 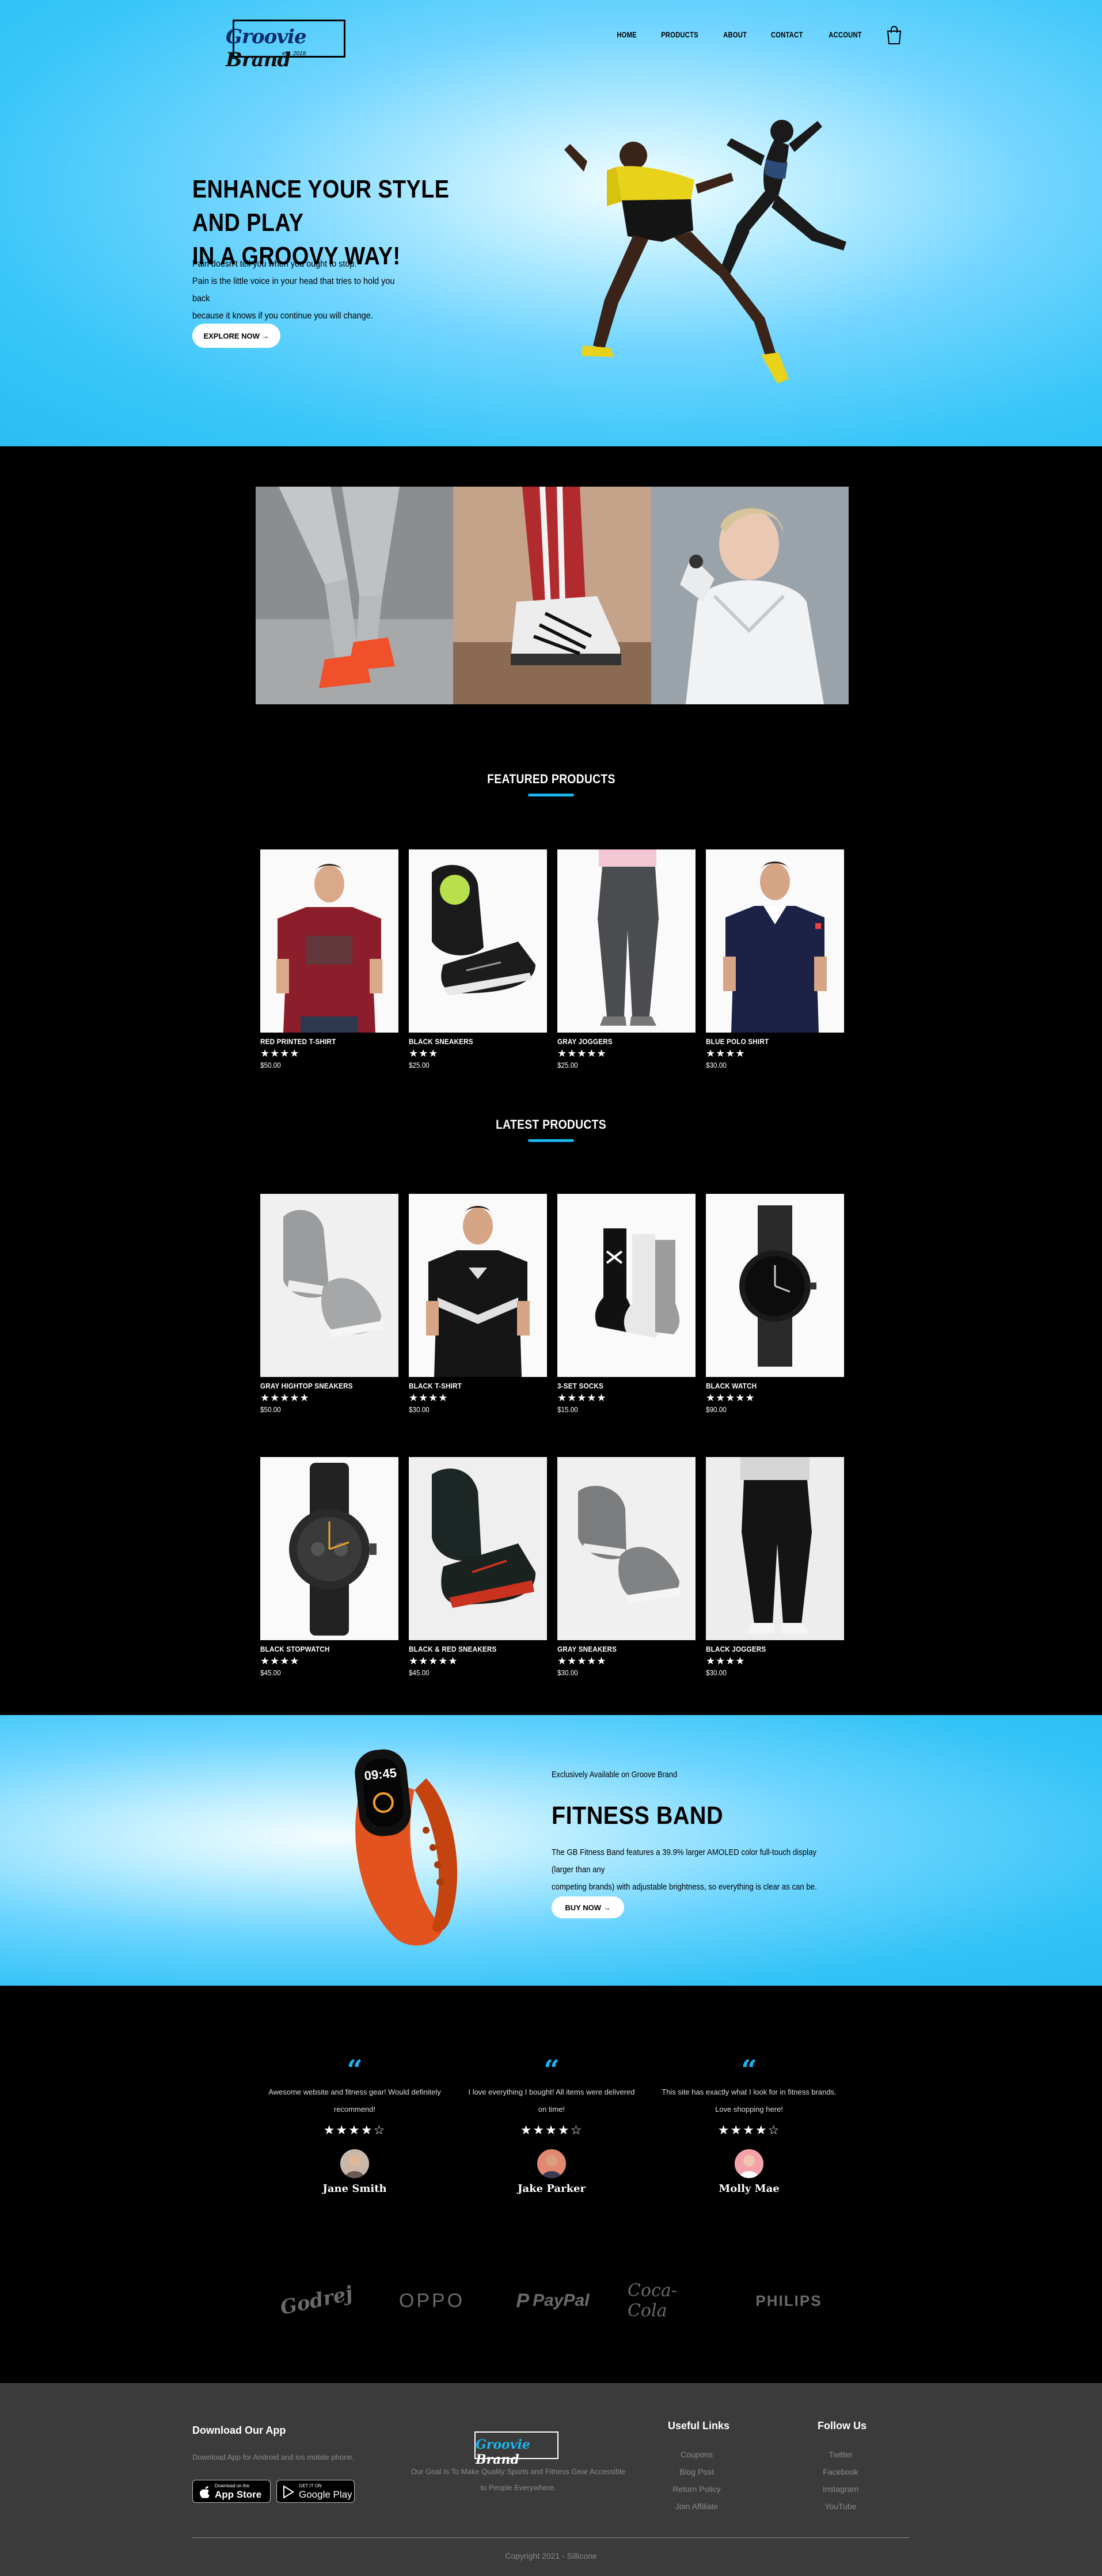 I want to click on product-card: BLACK WATCH ★★★★★ $90.00, so click(x=775, y=1304).